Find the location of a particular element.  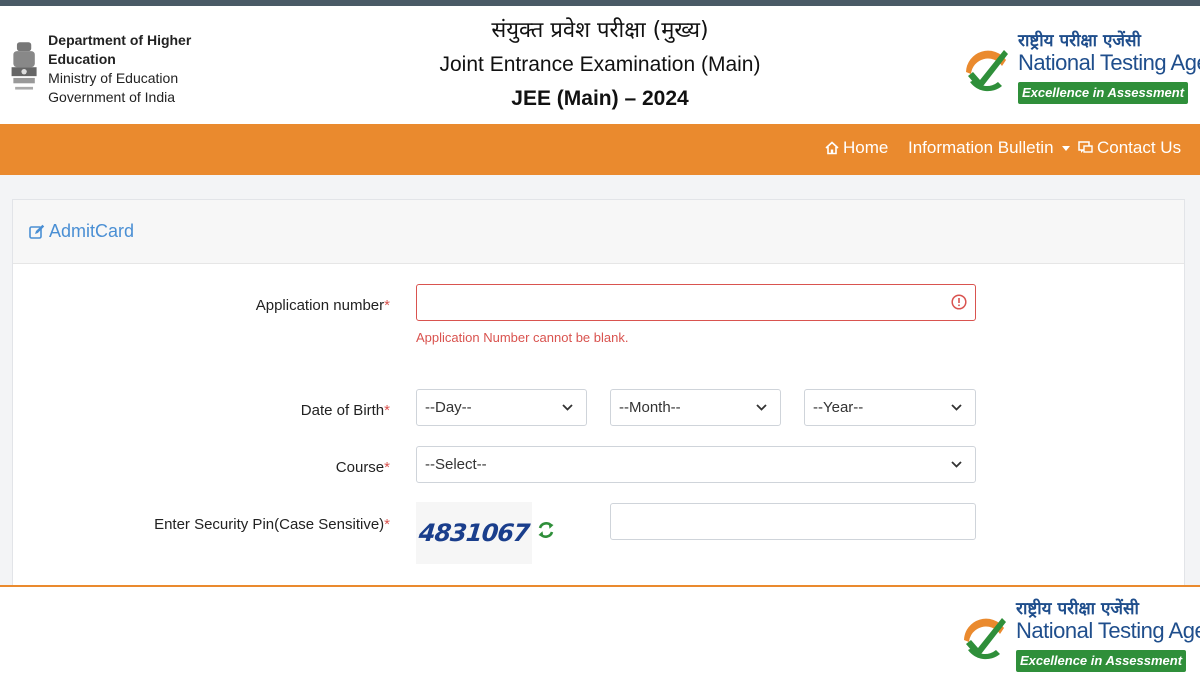

security-pin-label: Enter Security Pin(Case Sensitive)* is located at coordinates (272, 524).